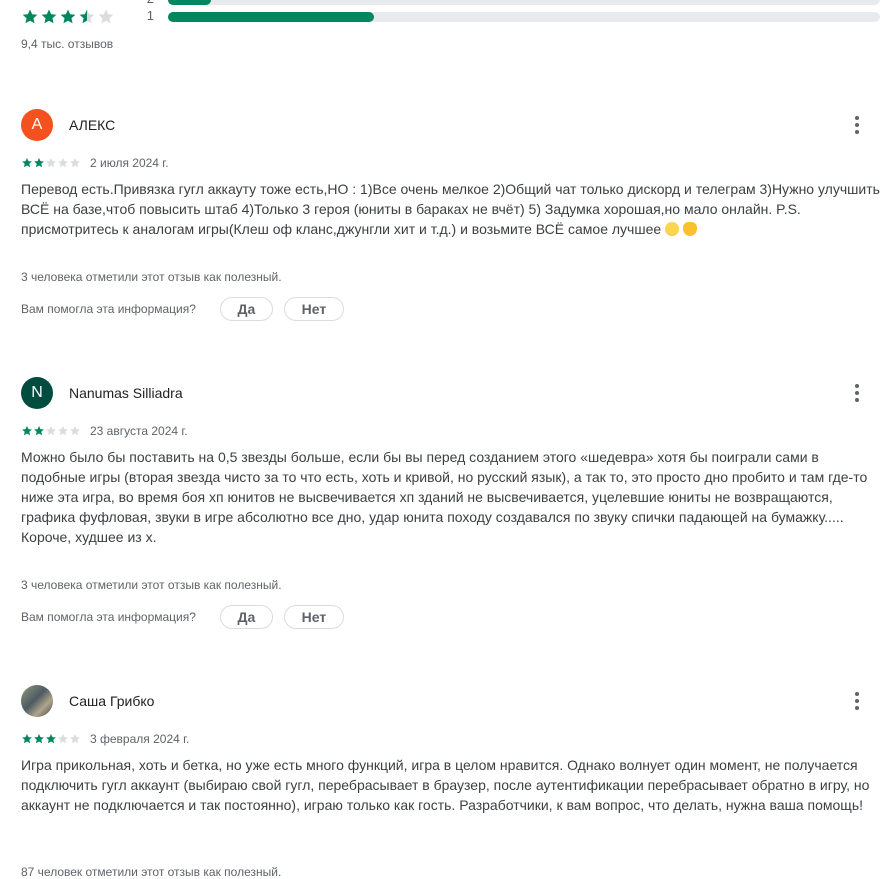 The height and width of the screenshot is (879, 894). I want to click on histogram-label: 1, so click(150, 15).